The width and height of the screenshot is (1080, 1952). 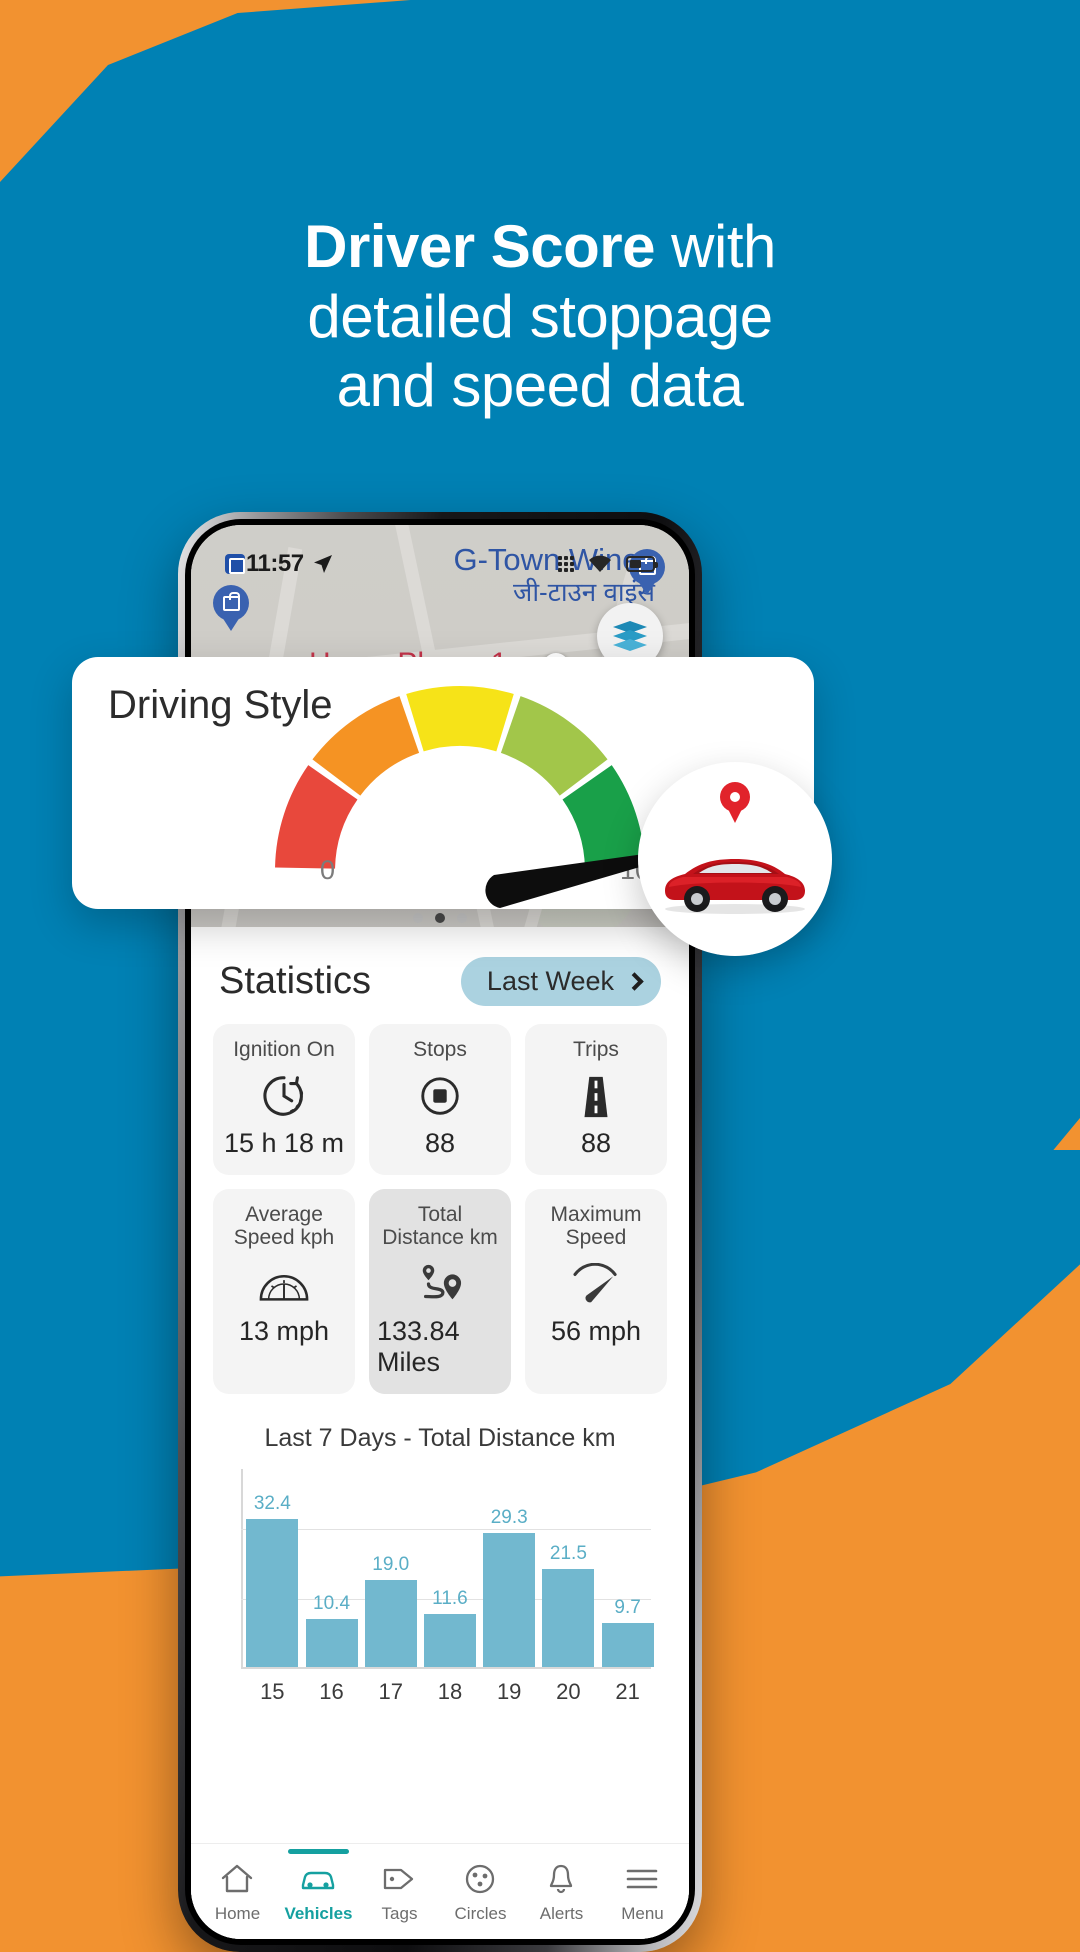 I want to click on nav-label: Vehicles, so click(x=318, y=1913).